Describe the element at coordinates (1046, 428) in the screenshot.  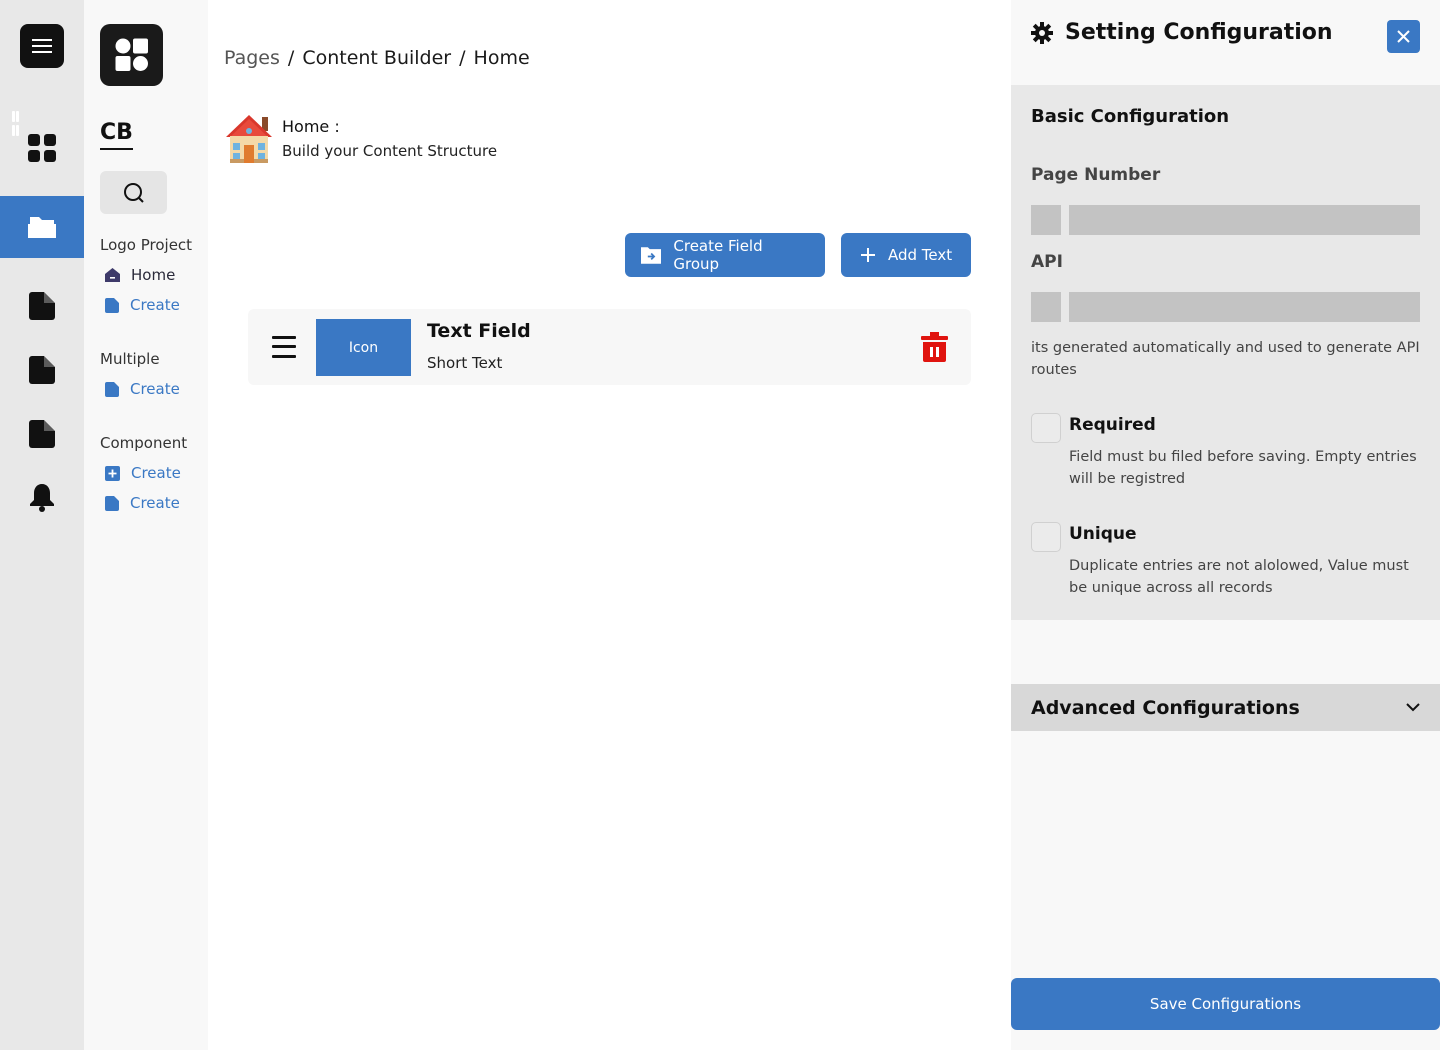
I see `required-checkbox` at that location.